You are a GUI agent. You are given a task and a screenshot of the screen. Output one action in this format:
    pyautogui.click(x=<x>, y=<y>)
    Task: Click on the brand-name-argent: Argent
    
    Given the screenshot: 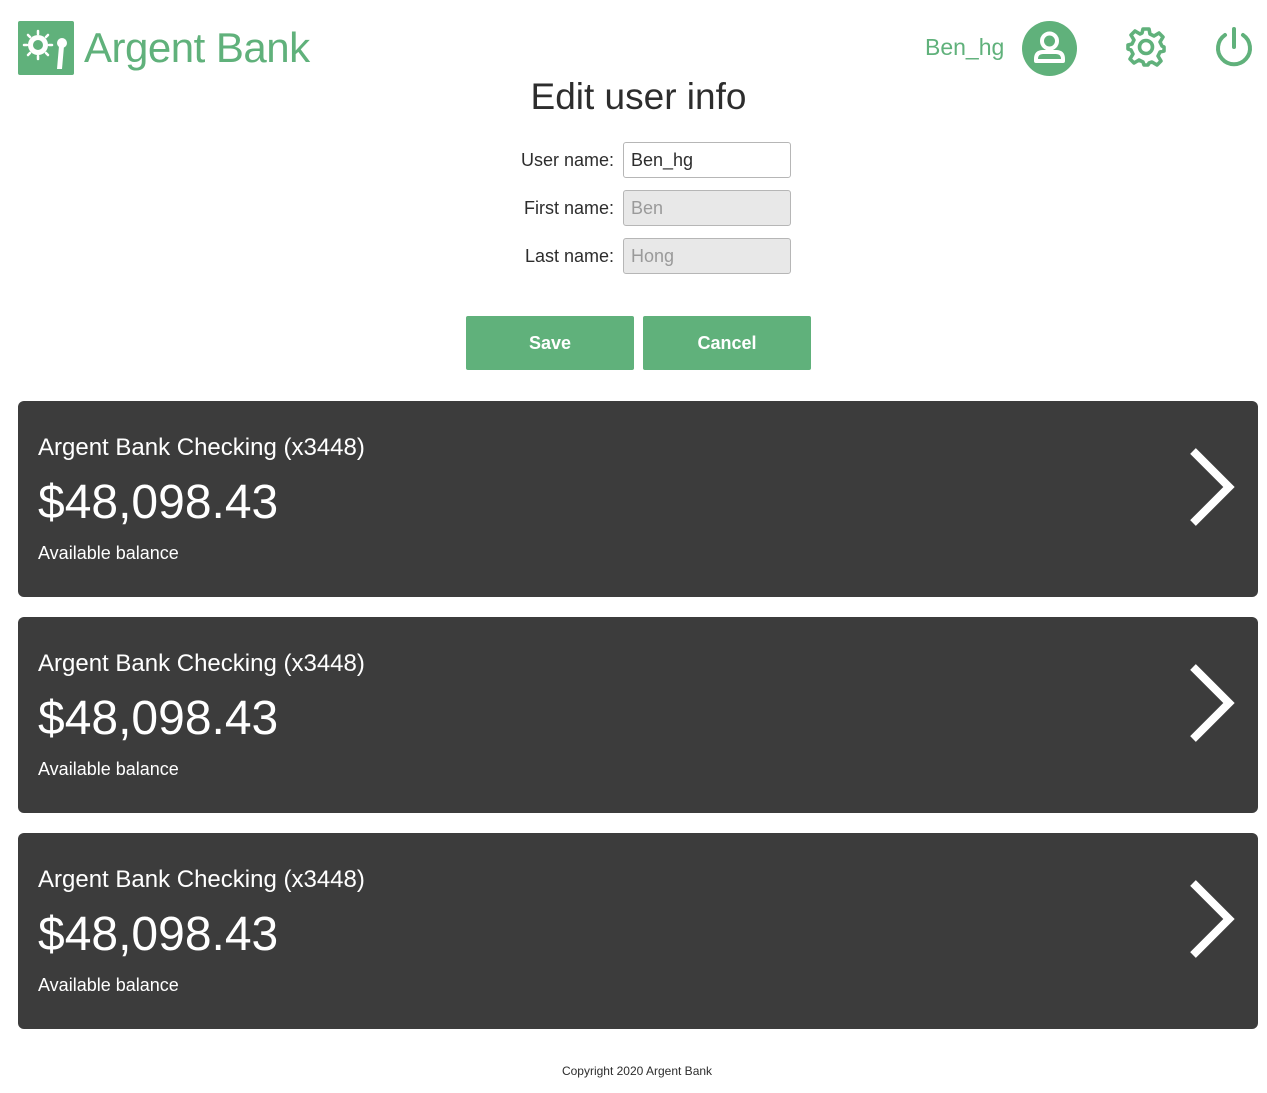 What is the action you would take?
    pyautogui.click(x=144, y=47)
    